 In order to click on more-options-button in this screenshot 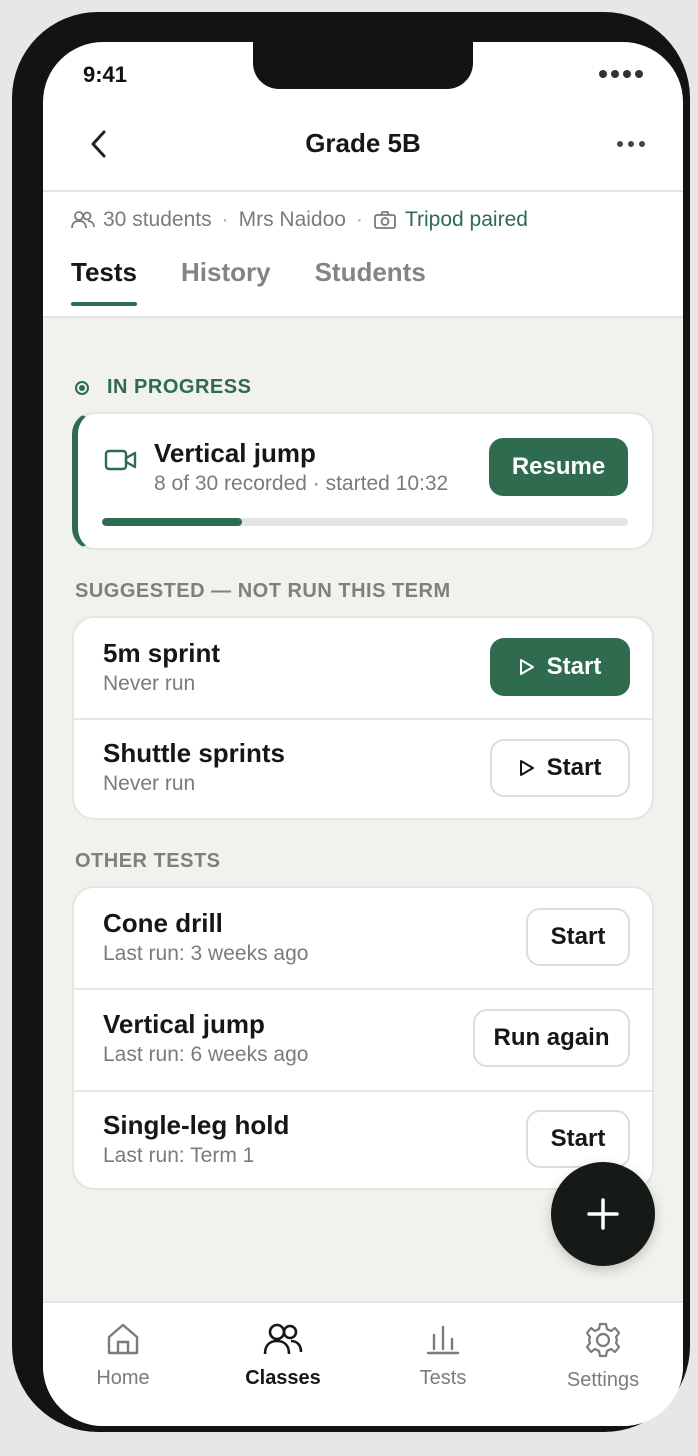, I will do `click(631, 144)`.